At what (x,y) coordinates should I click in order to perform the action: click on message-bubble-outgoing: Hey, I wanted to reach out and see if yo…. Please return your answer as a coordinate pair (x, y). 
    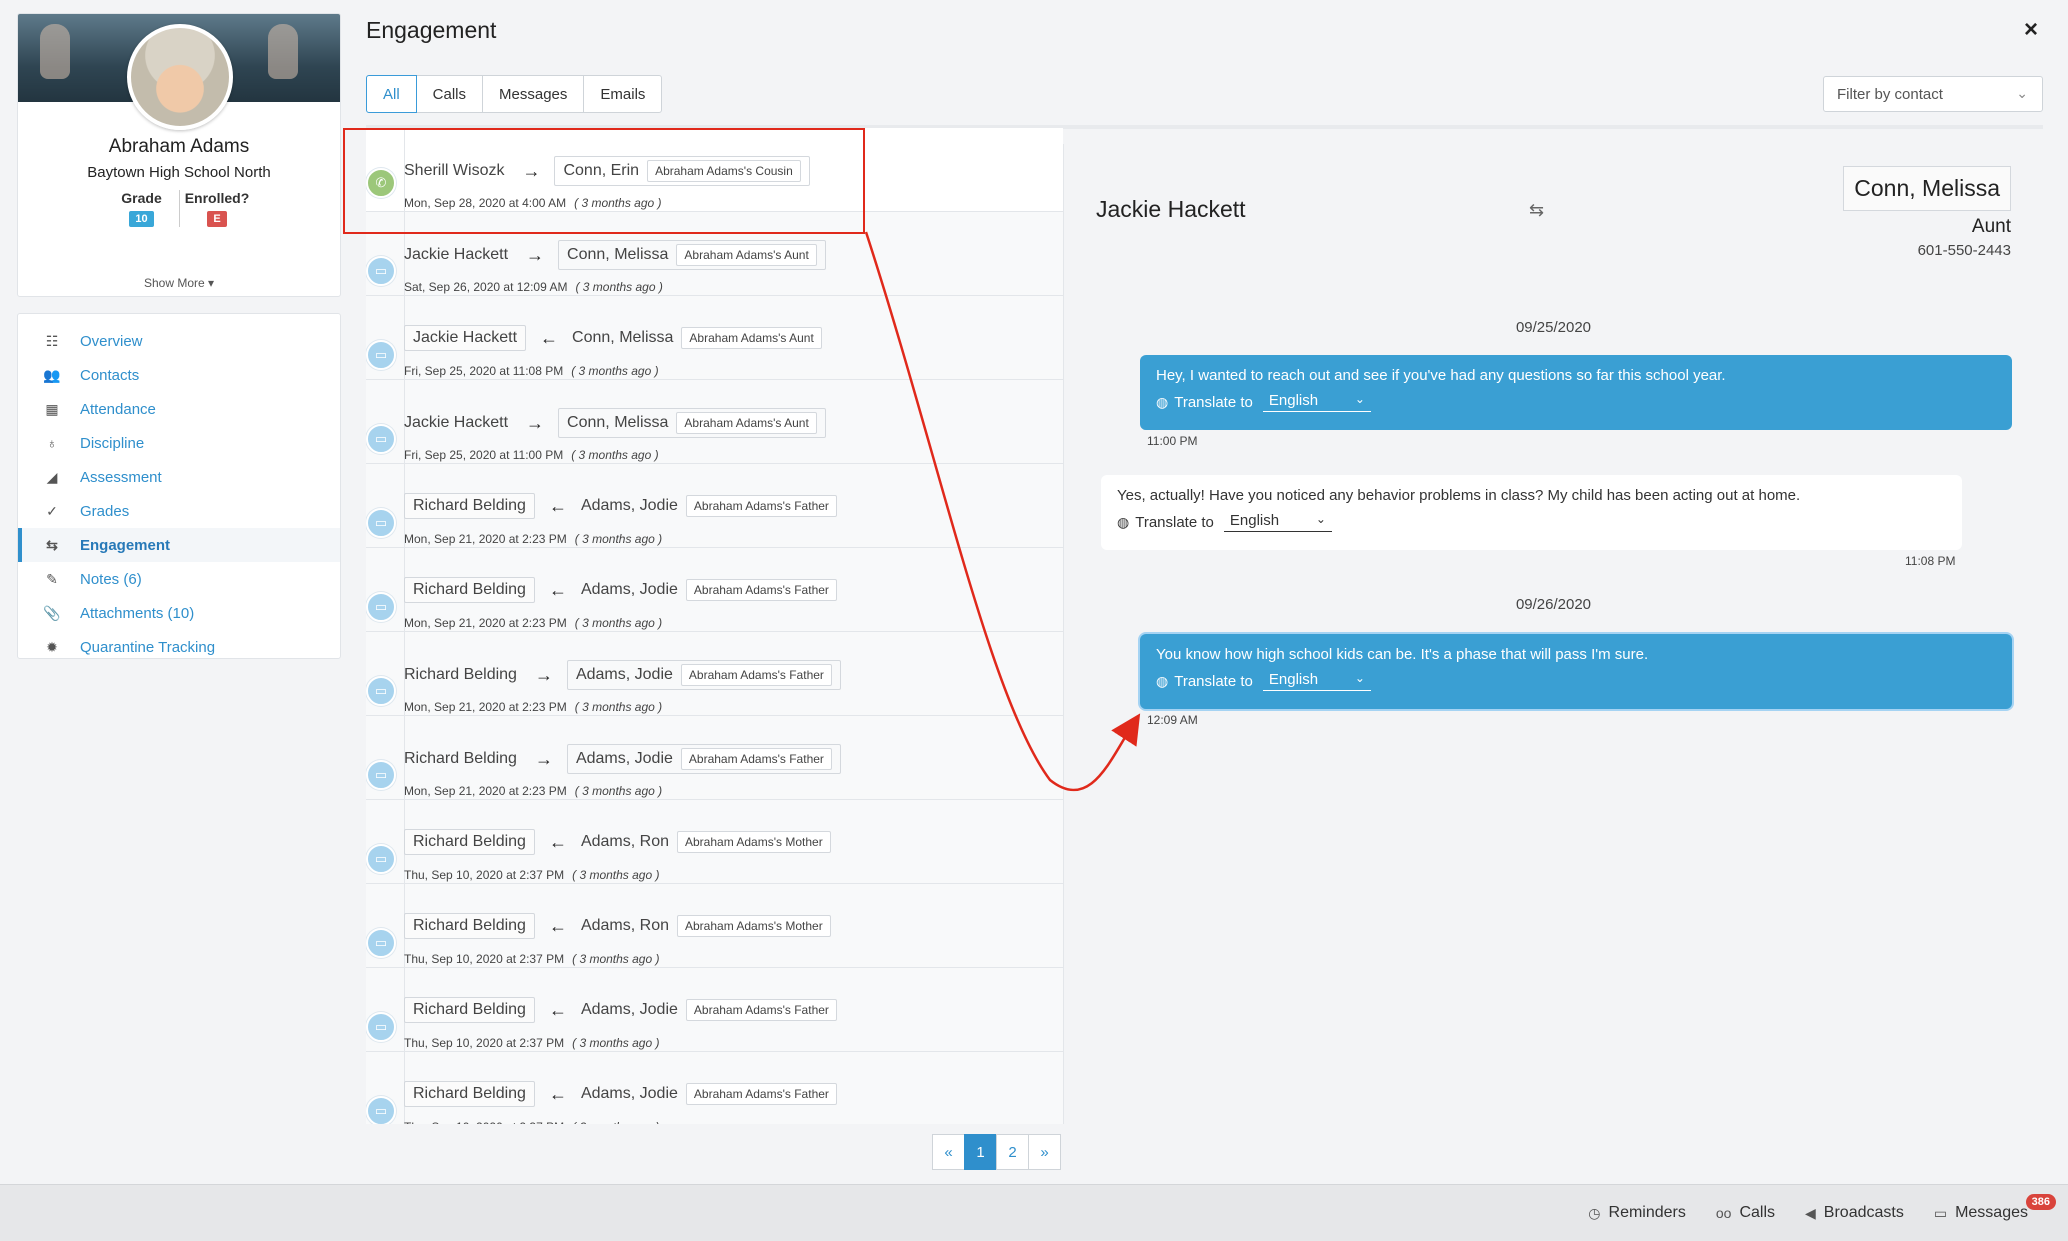
    Looking at the image, I should click on (1576, 392).